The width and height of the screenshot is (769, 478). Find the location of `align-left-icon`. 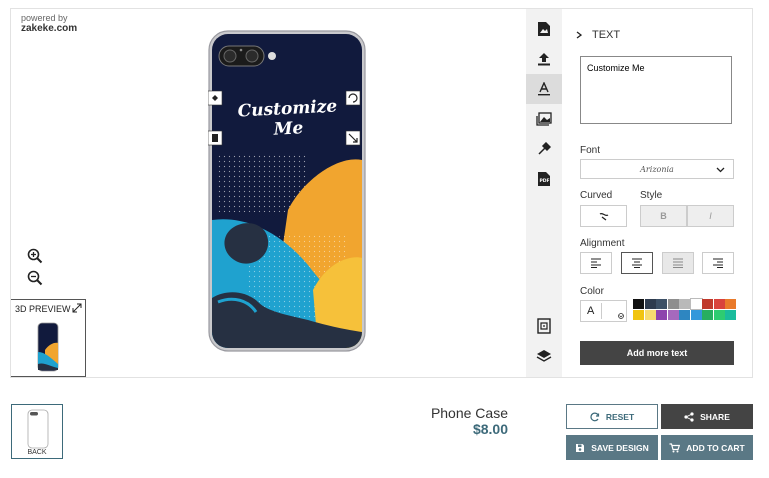

align-left-icon is located at coordinates (596, 263).